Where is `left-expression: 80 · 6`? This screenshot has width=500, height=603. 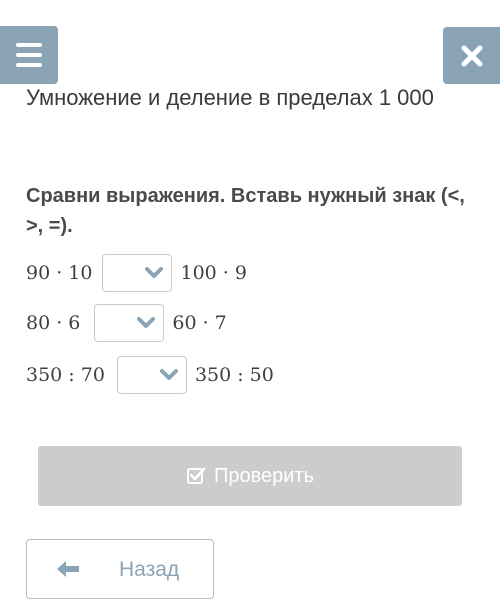 left-expression: 80 · 6 is located at coordinates (53, 323).